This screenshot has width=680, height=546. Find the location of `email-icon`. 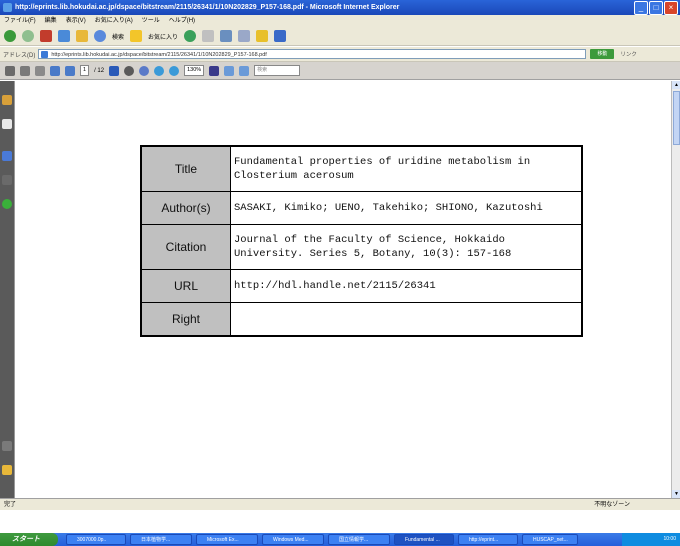

email-icon is located at coordinates (40, 70).